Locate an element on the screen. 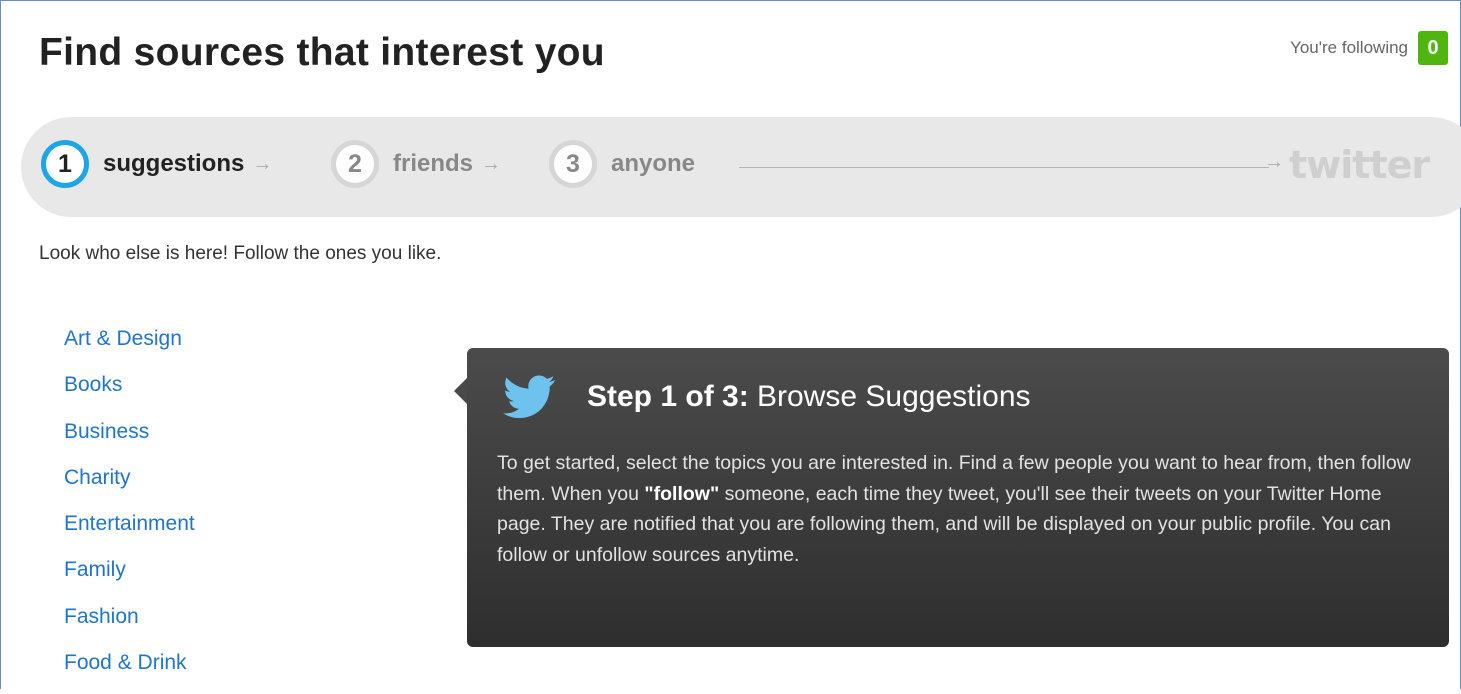 This screenshot has height=694, width=1461. topic-link: Food & Drink is located at coordinates (129, 671).